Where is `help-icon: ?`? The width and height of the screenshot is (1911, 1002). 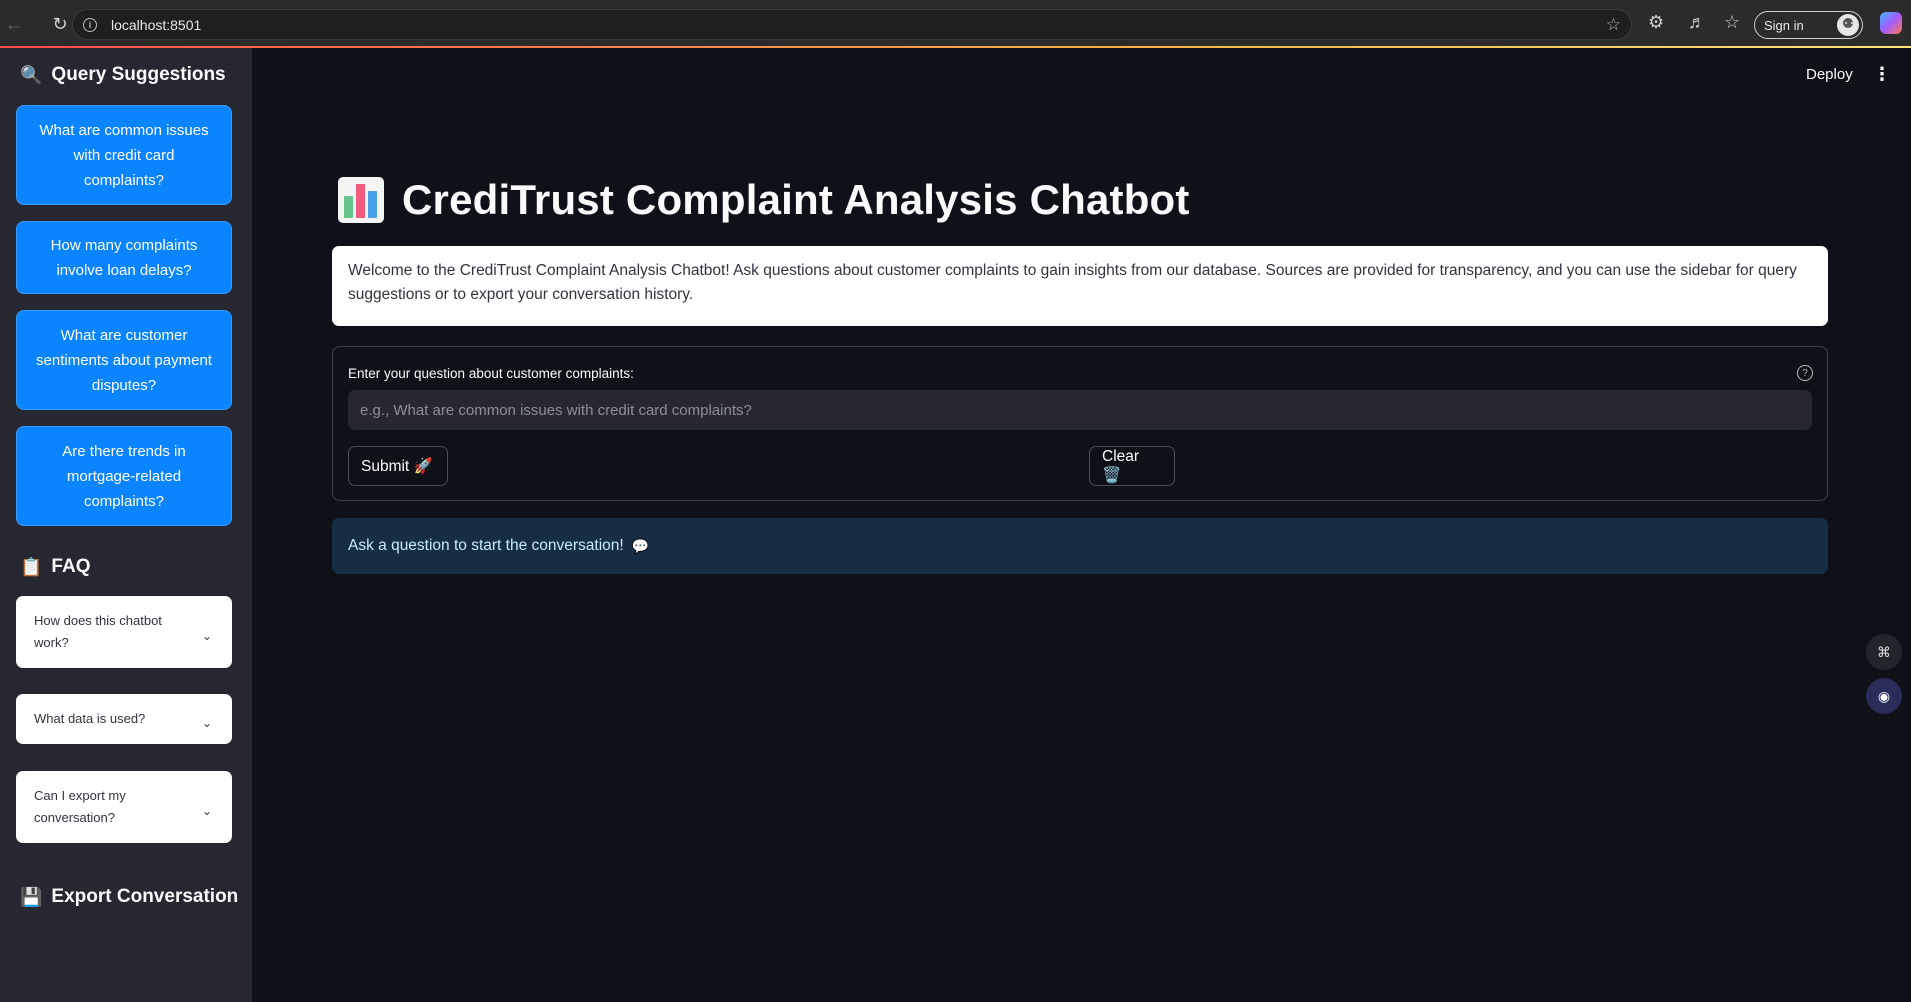
help-icon: ? is located at coordinates (1805, 373).